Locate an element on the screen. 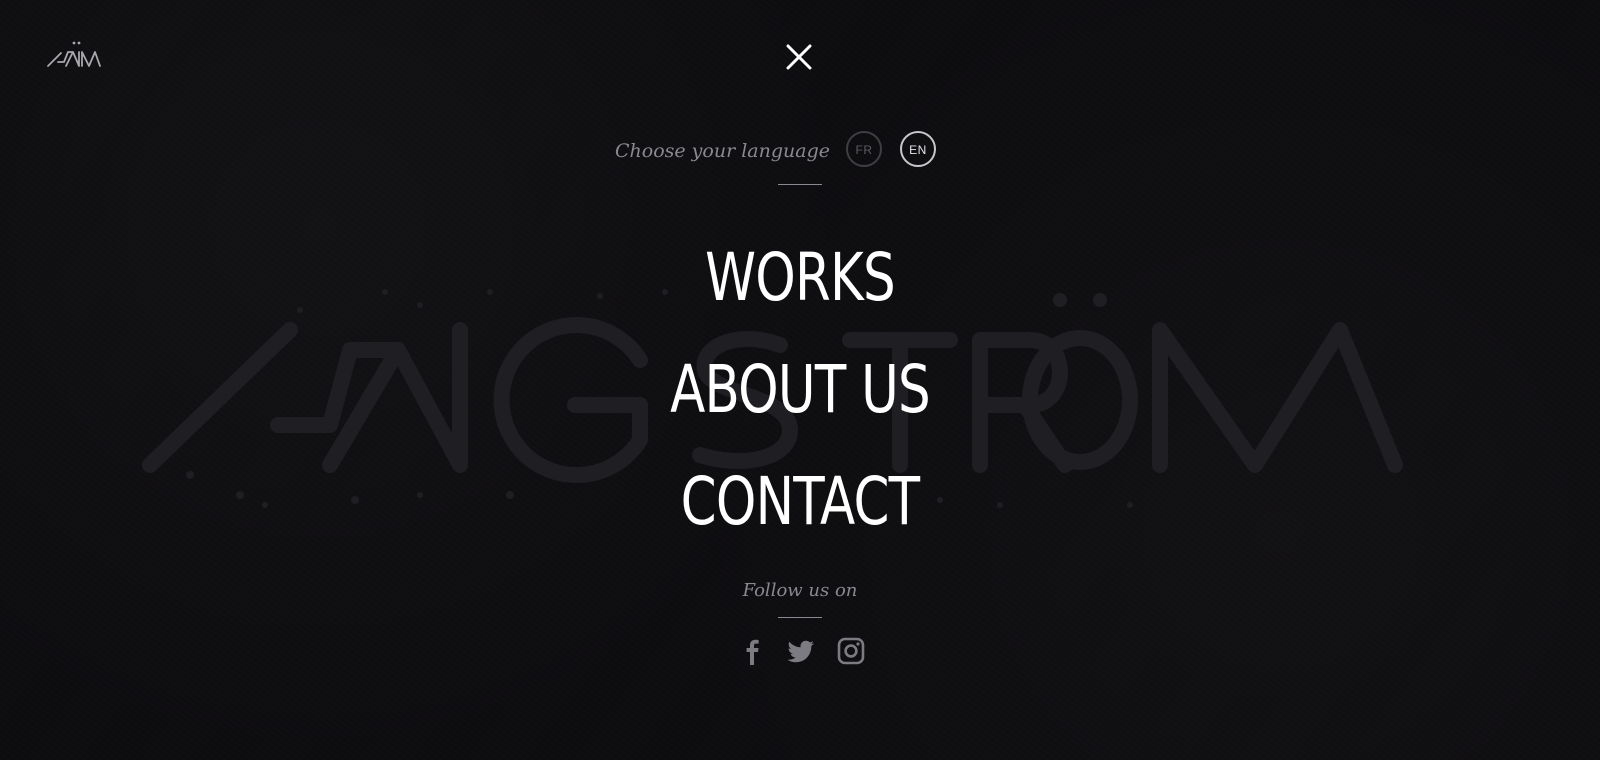 The height and width of the screenshot is (760, 1600). language-selector: Choose your language FR EN is located at coordinates (800, 151).